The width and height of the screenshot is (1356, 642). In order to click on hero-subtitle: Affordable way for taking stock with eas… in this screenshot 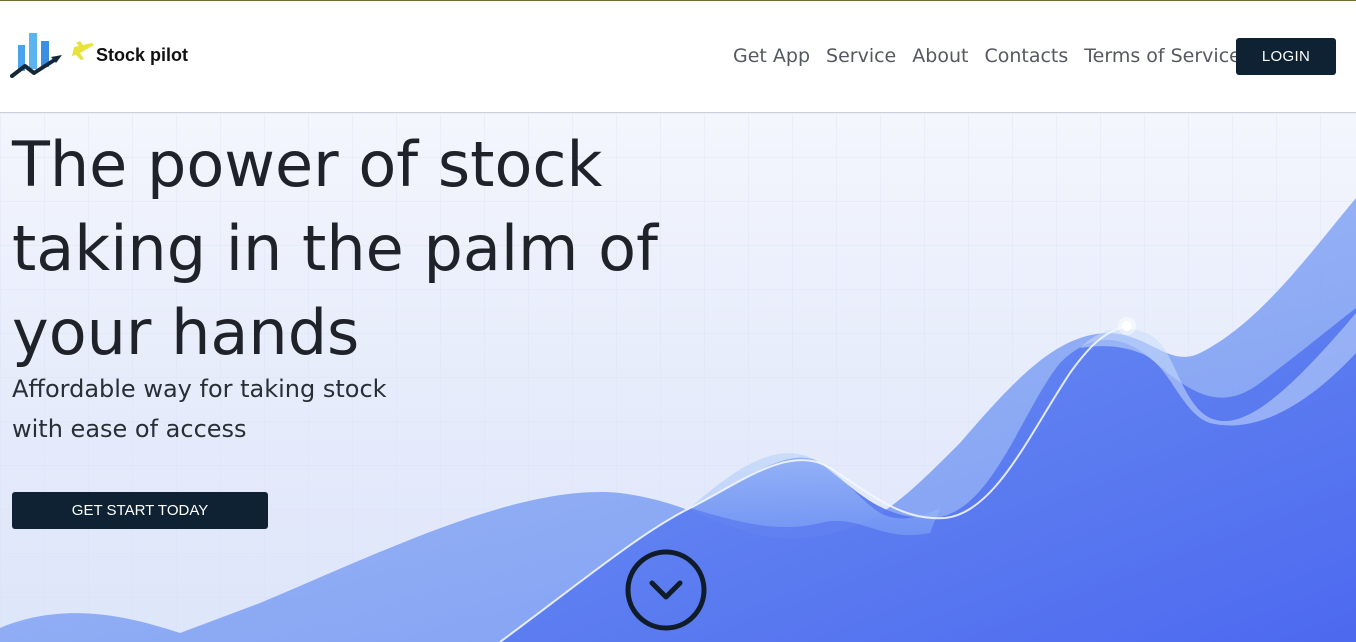, I will do `click(199, 409)`.